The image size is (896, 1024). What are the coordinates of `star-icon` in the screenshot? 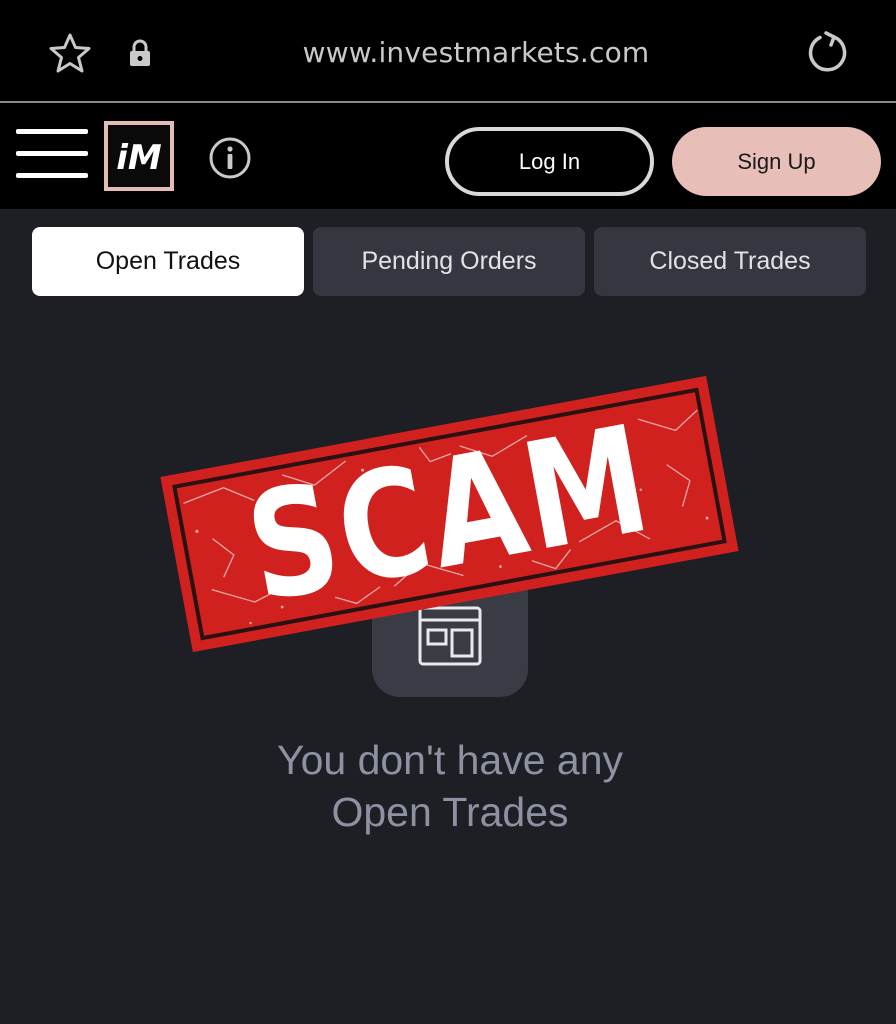 It's located at (70, 53).